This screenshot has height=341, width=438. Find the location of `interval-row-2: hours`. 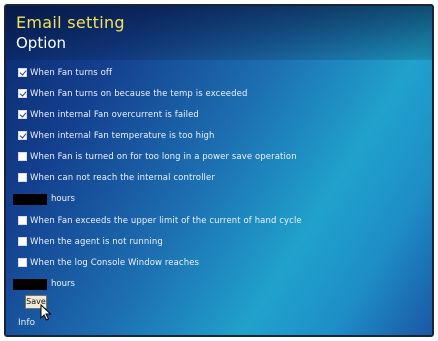

interval-row-2: hours is located at coordinates (157, 284).